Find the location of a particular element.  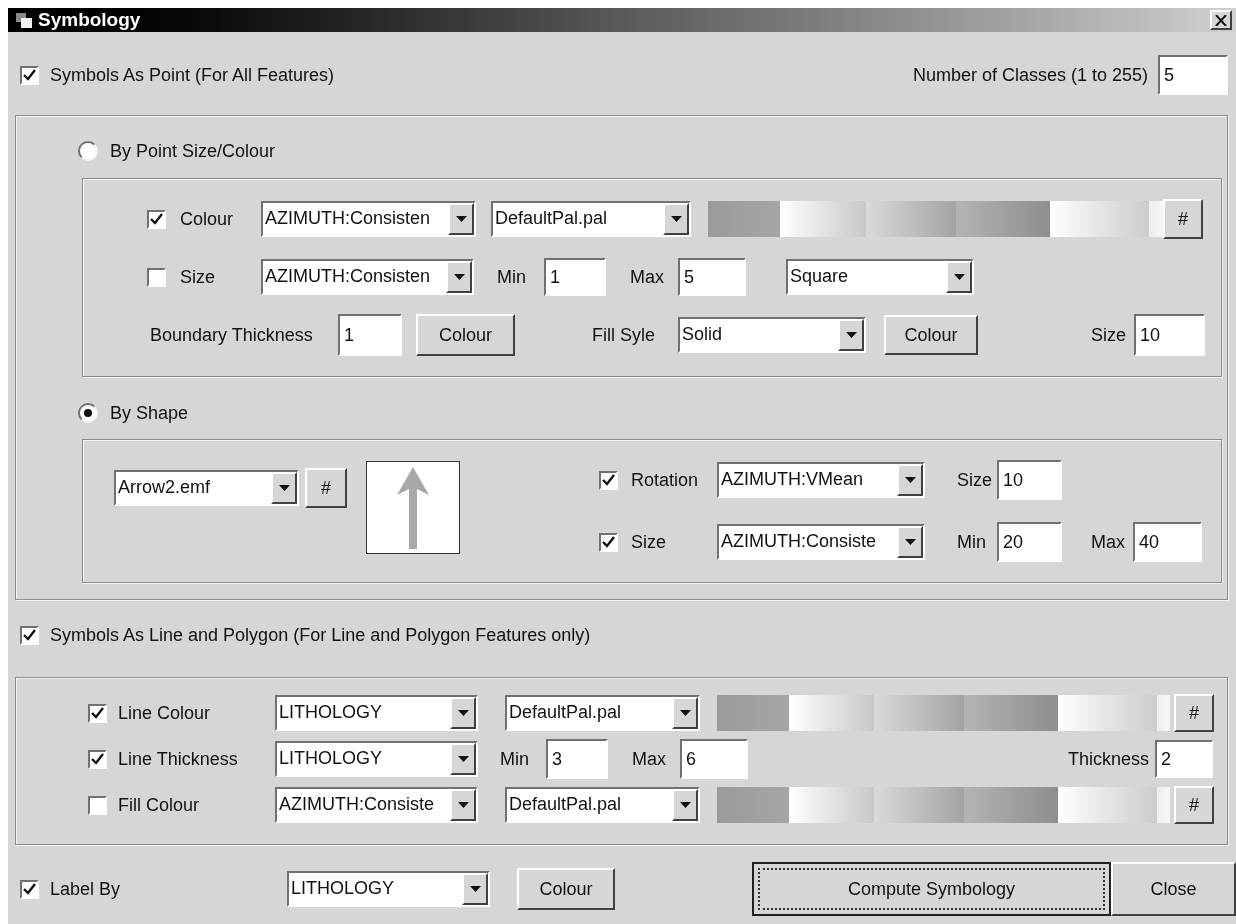

dropdown: Arrow2.emf is located at coordinates (206, 488).